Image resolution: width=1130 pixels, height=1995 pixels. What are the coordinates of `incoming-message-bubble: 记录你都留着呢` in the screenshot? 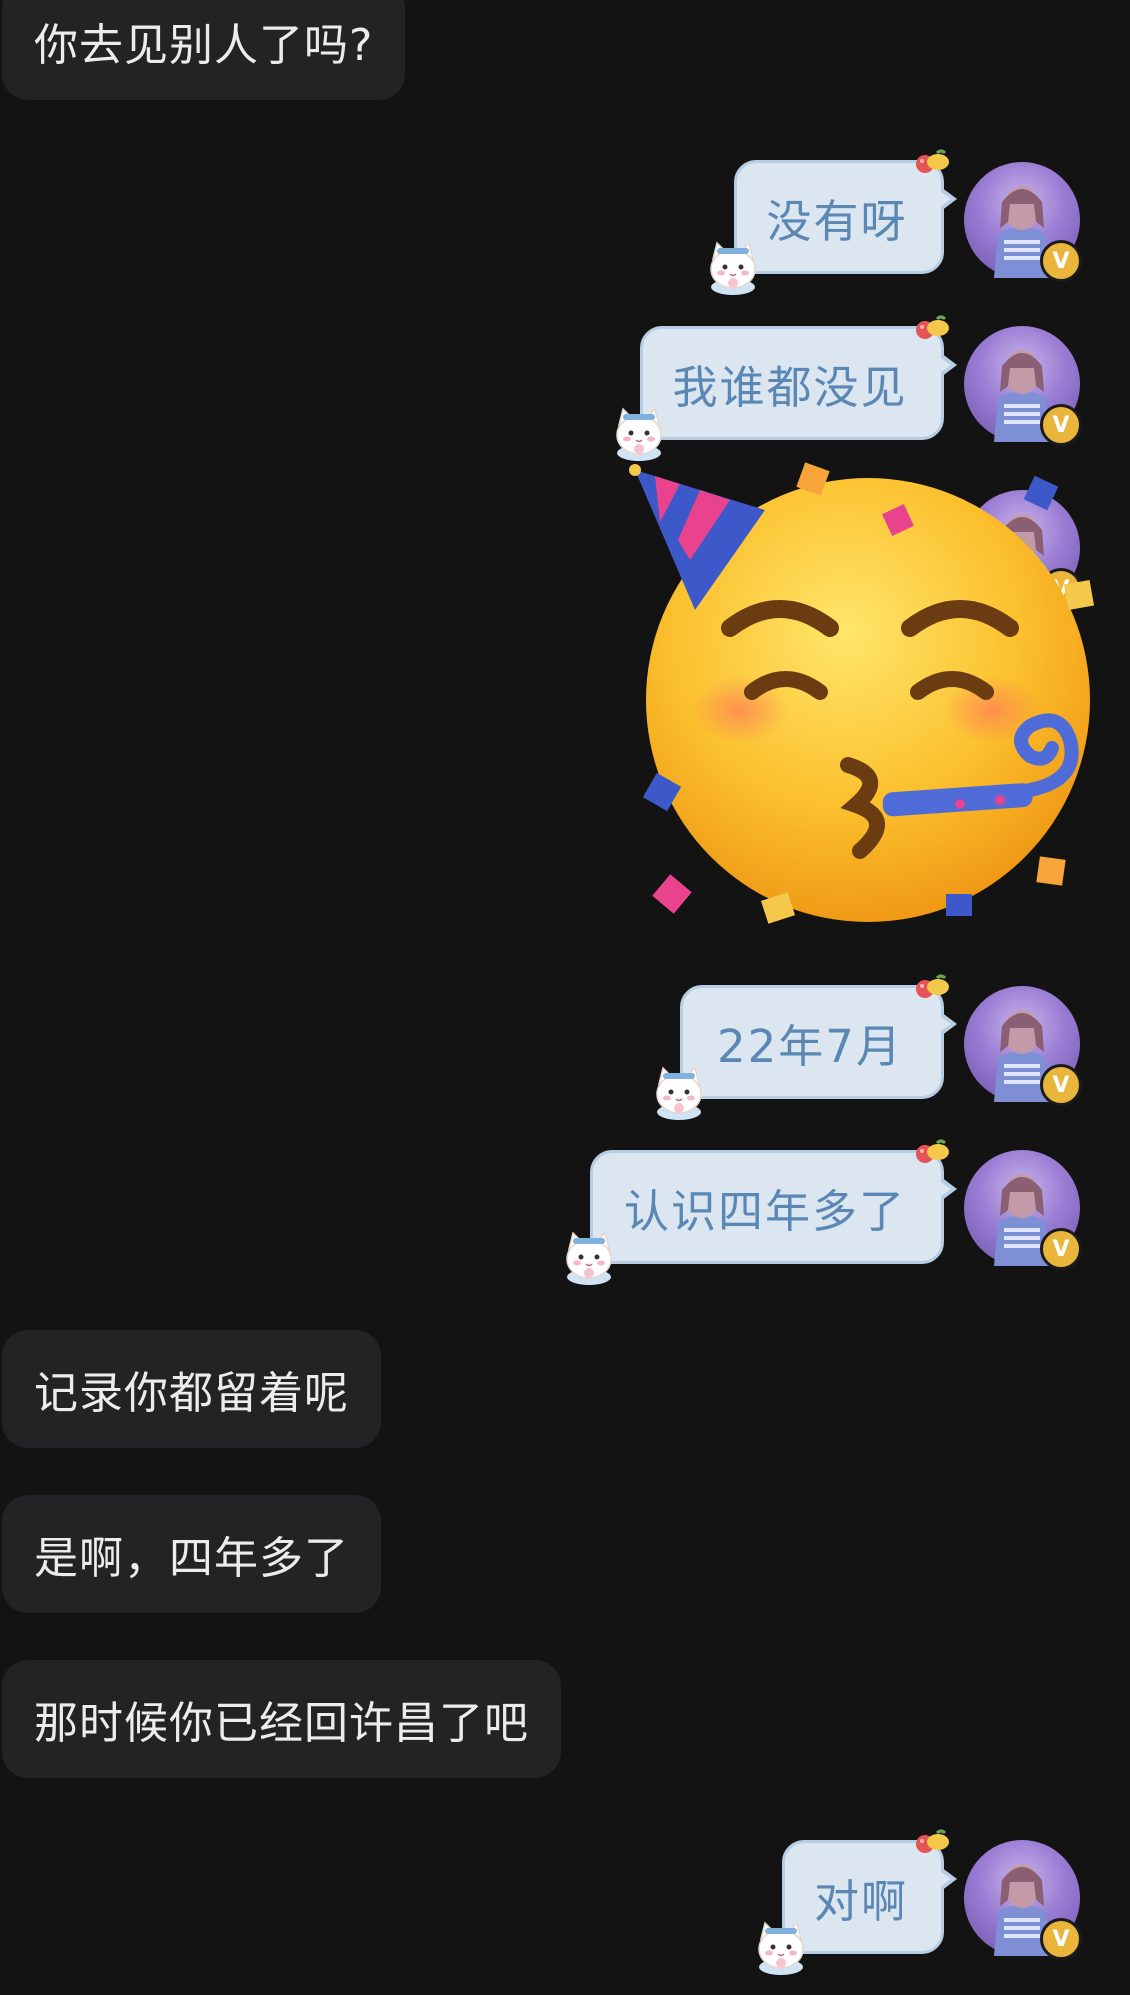 It's located at (191, 1389).